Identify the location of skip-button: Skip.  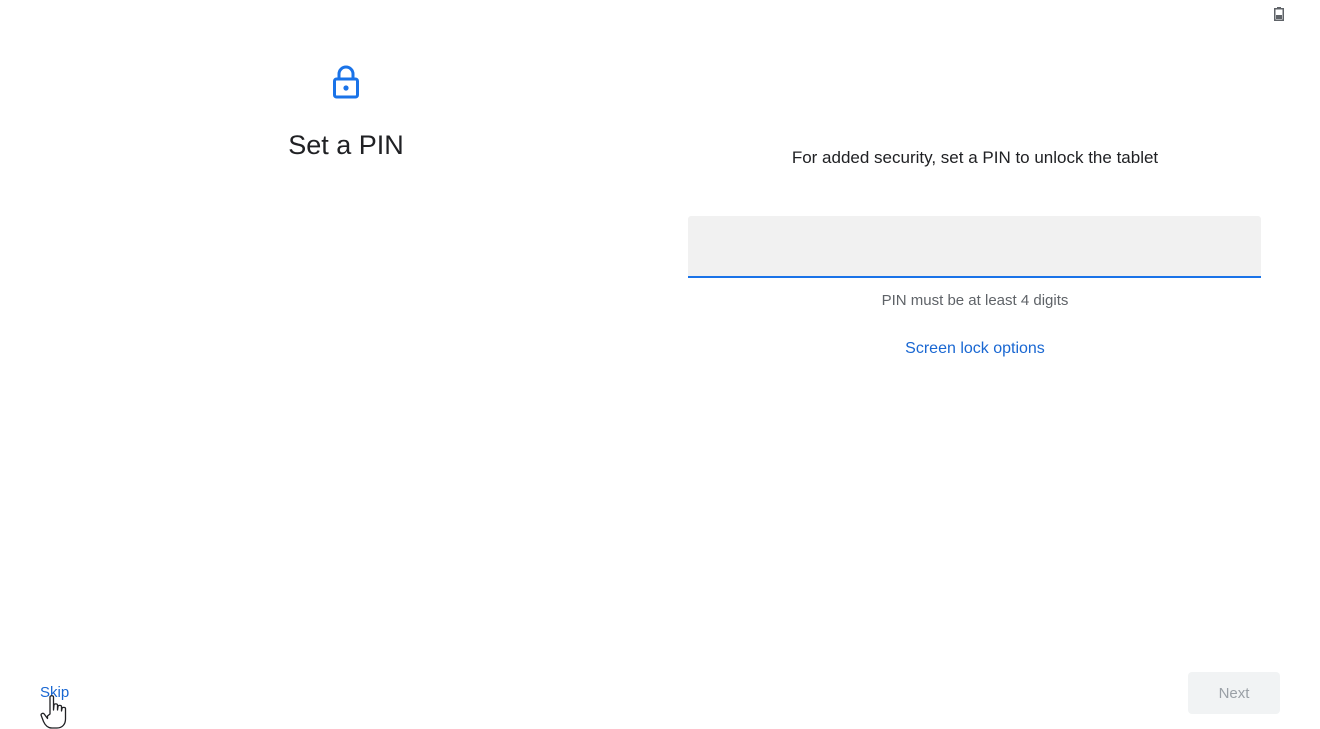
(54, 692).